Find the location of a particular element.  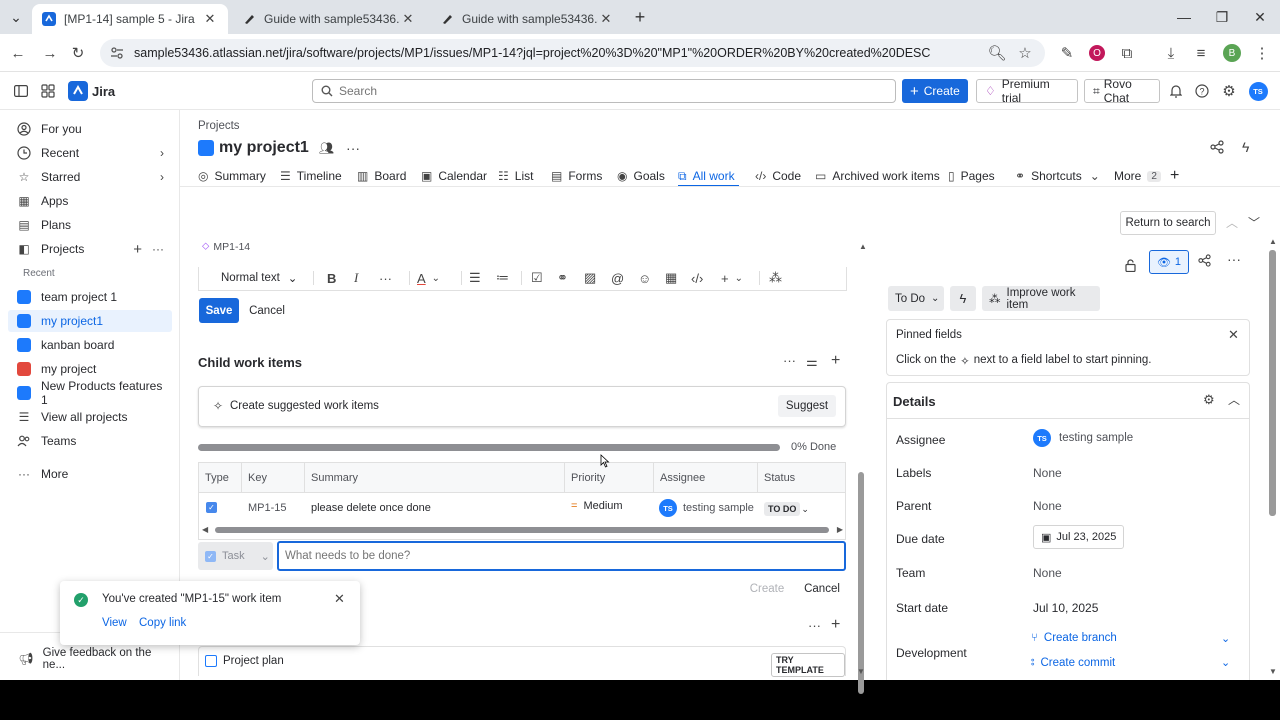

browser-tab-active: [MP1-14] sample 5 - Jira ✕ is located at coordinates (130, 19).